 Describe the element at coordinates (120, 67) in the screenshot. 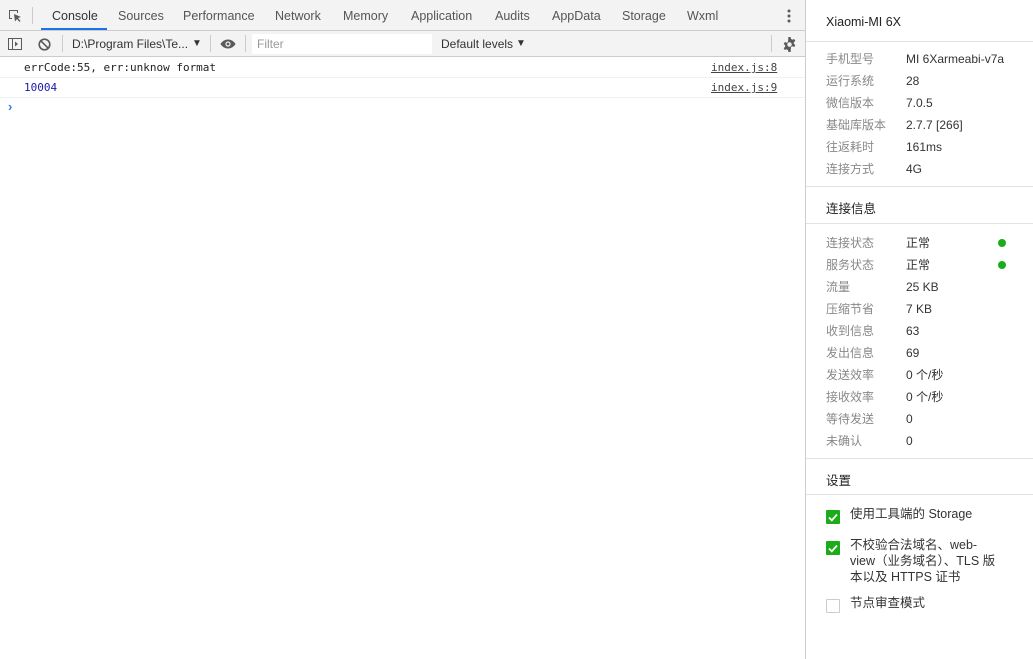

I see `console-message-text: errCode:55, err:unknow format` at that location.